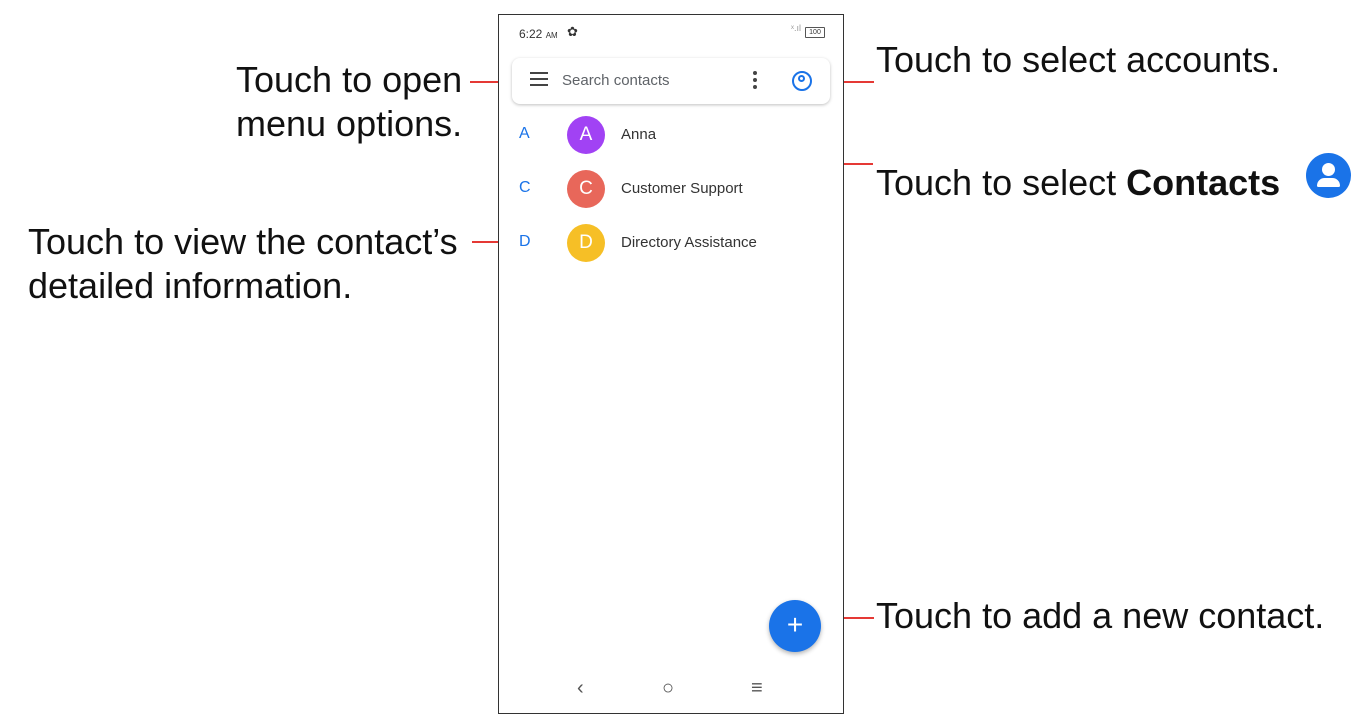  I want to click on hamburger-menu-icon, so click(539, 79).